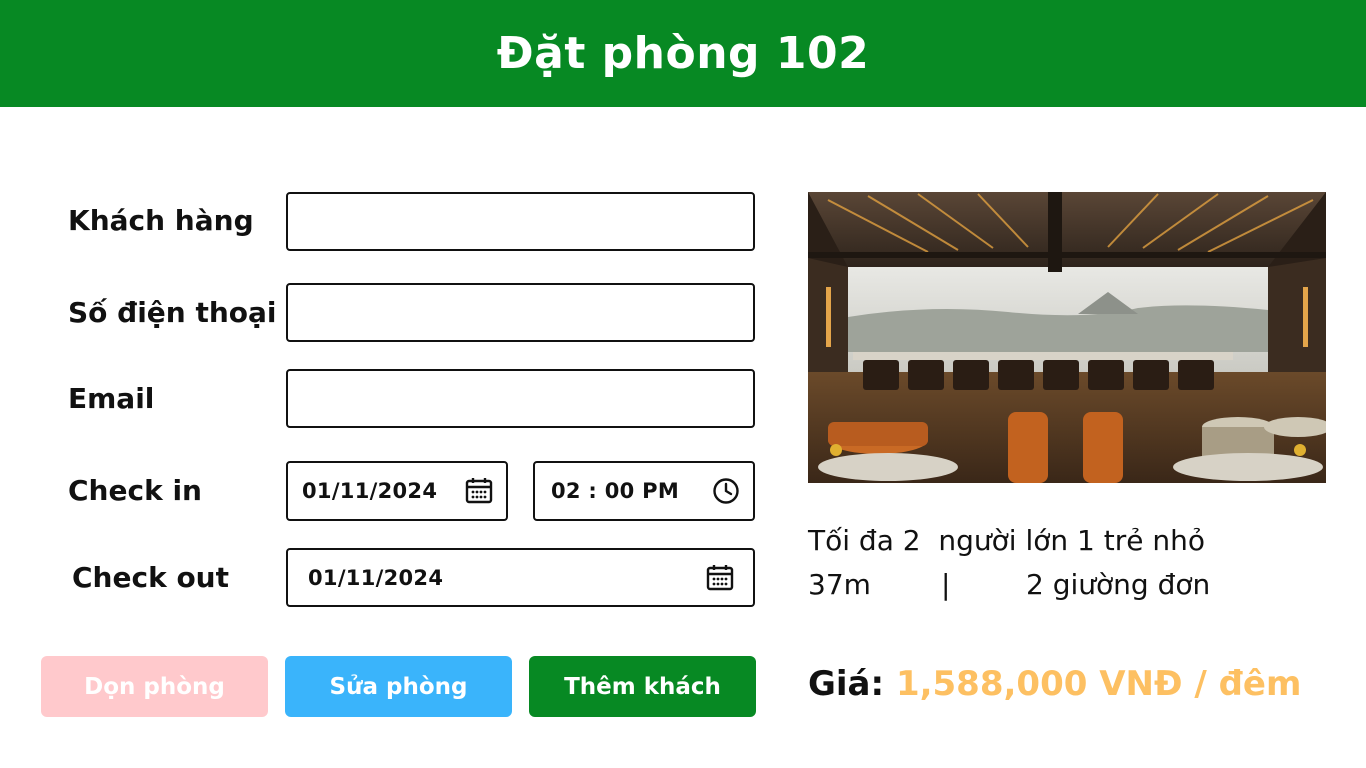 The width and height of the screenshot is (1366, 768). I want to click on add-guest-button: Thêm khách, so click(642, 686).